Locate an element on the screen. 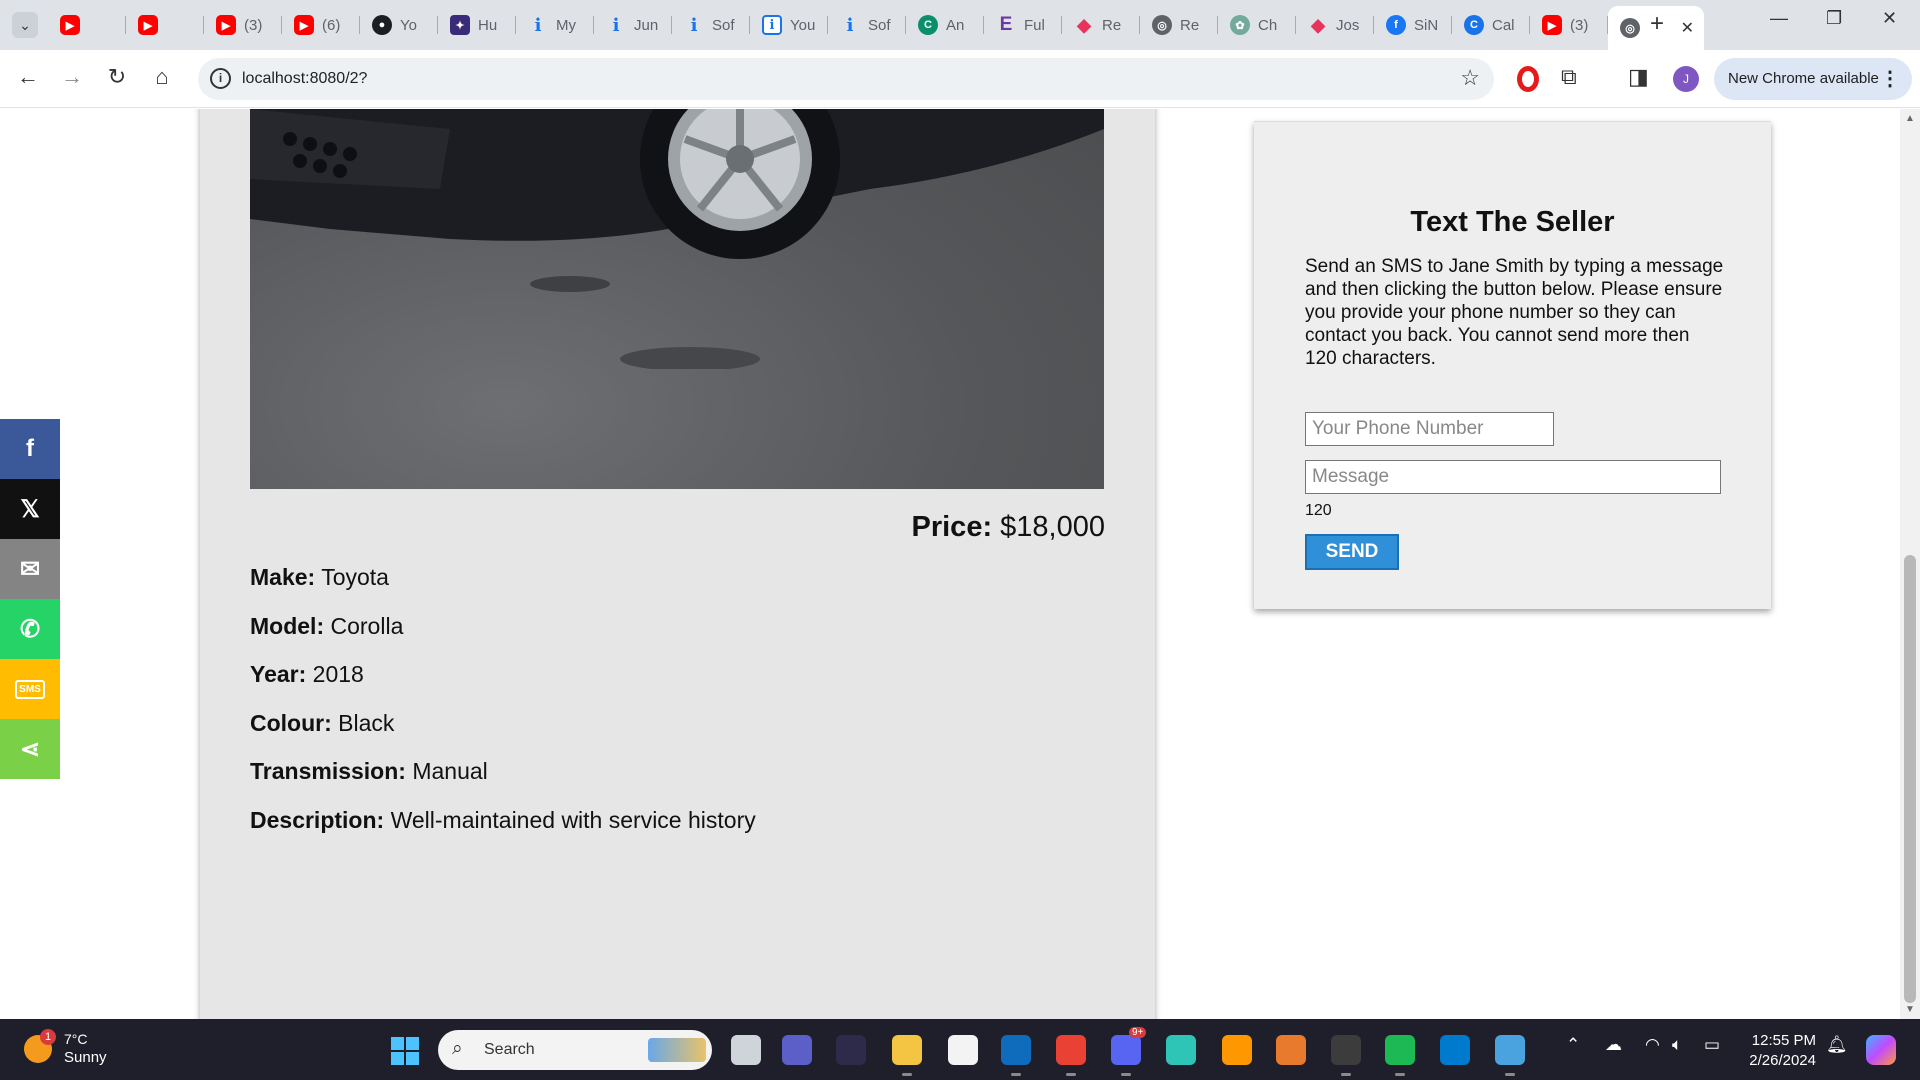 This screenshot has height=1080, width=1920. scroll-up-icon: ▲ is located at coordinates (1910, 118).